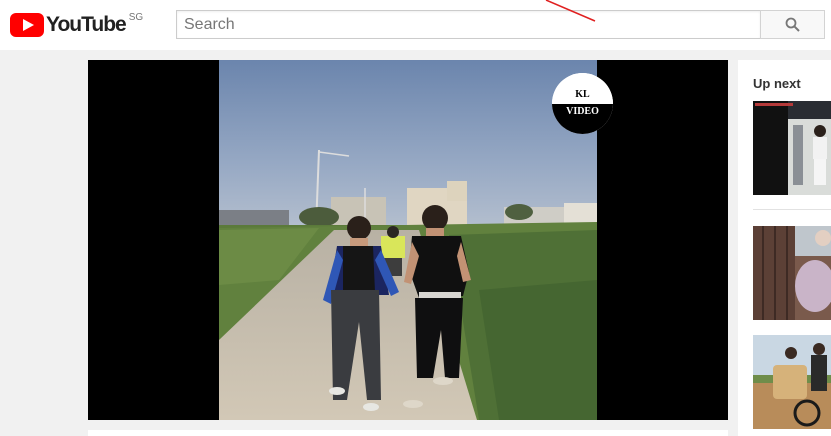 The width and height of the screenshot is (831, 436). I want to click on logo-text: YouTube, so click(86, 24).